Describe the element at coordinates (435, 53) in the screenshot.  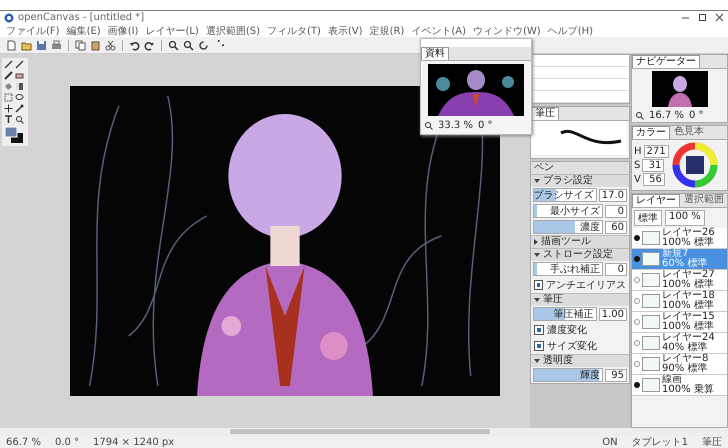
I see `reference-tab: 資料` at that location.